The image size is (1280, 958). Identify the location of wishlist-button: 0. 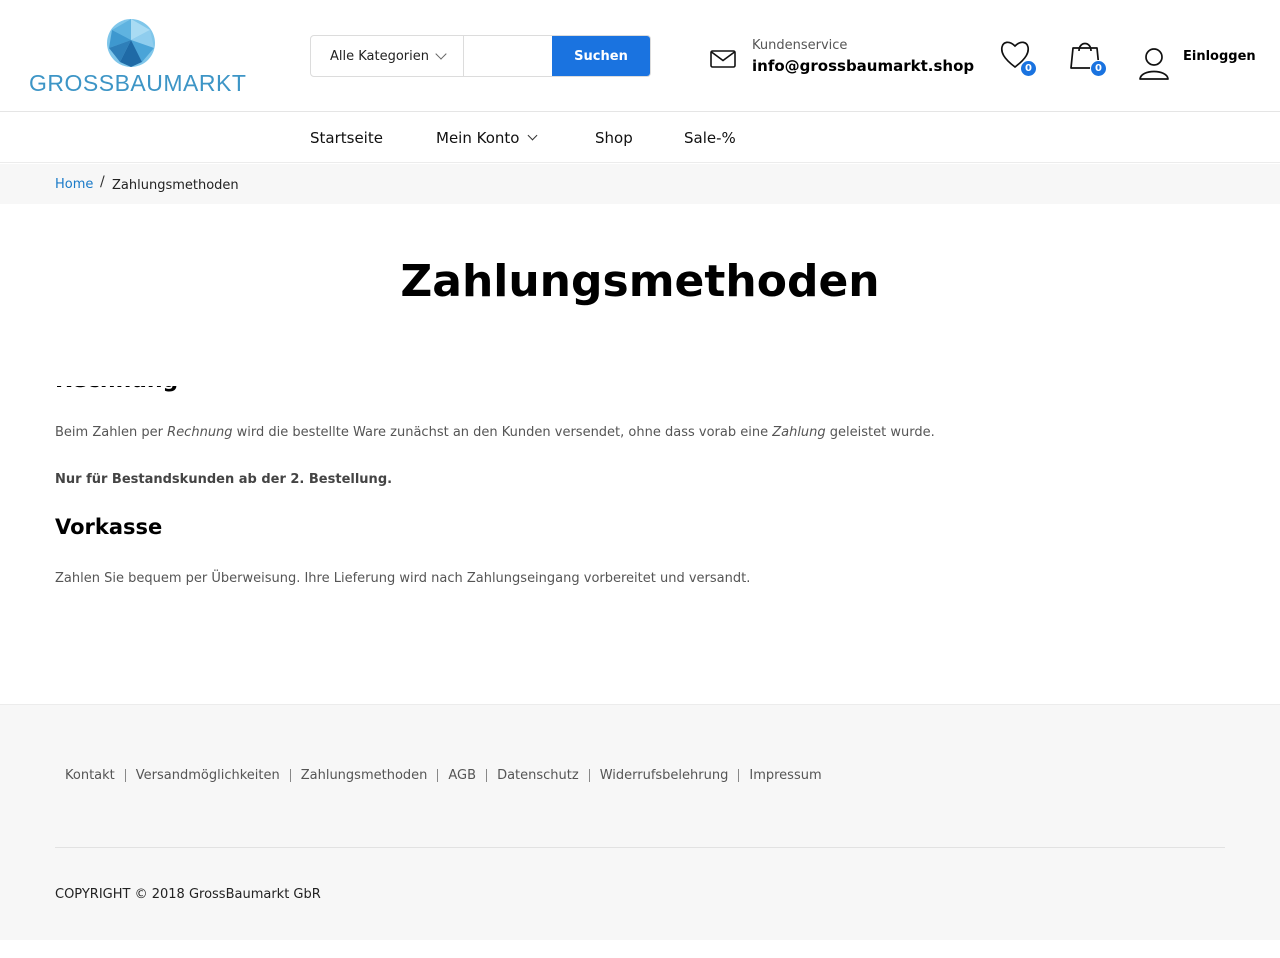
(1018, 58).